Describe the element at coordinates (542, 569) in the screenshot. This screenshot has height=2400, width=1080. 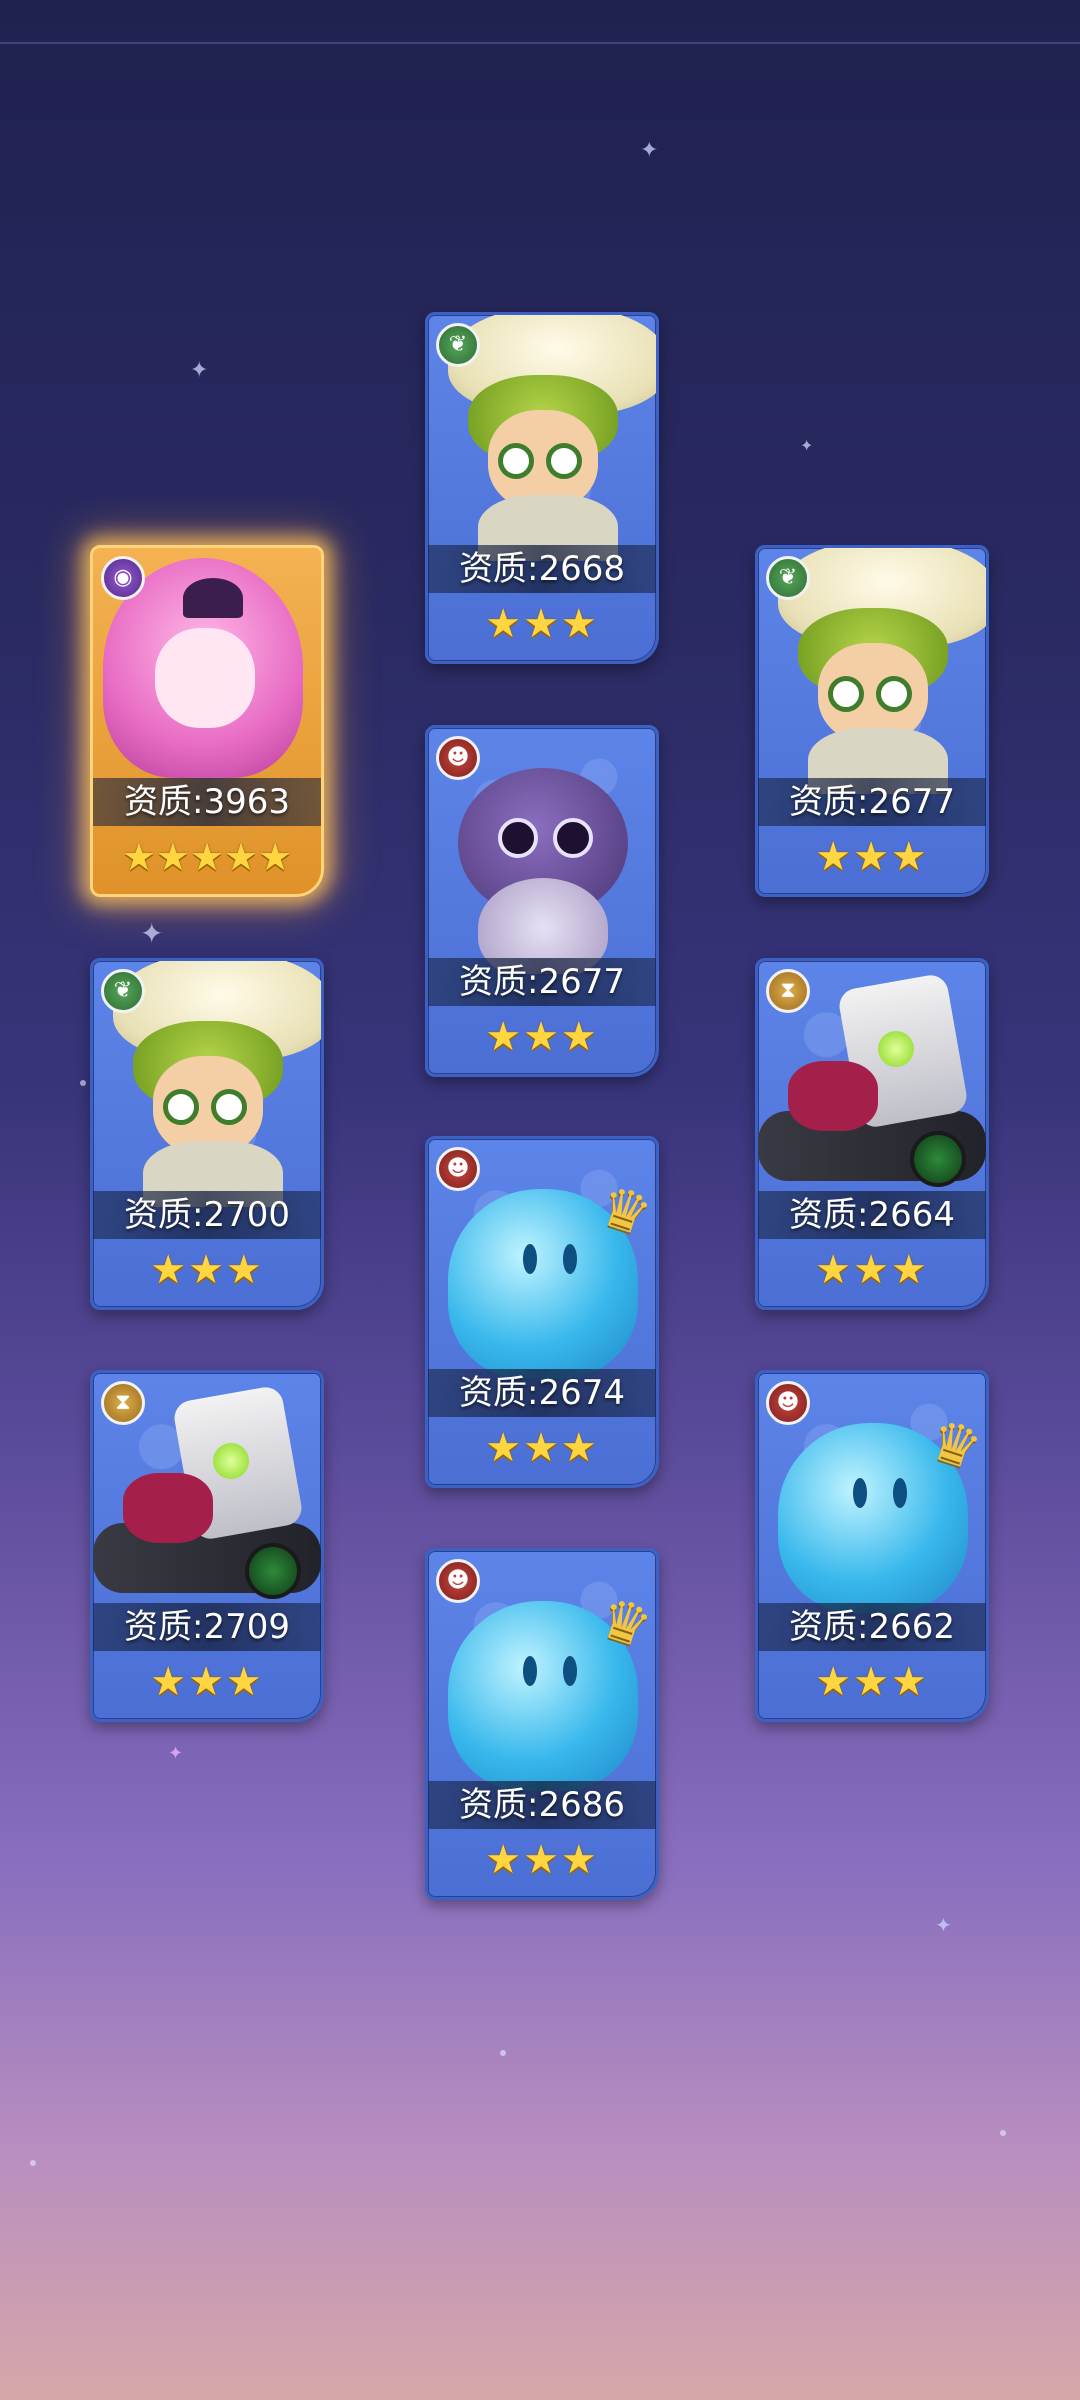
I see `quality-label: 资质:2668` at that location.